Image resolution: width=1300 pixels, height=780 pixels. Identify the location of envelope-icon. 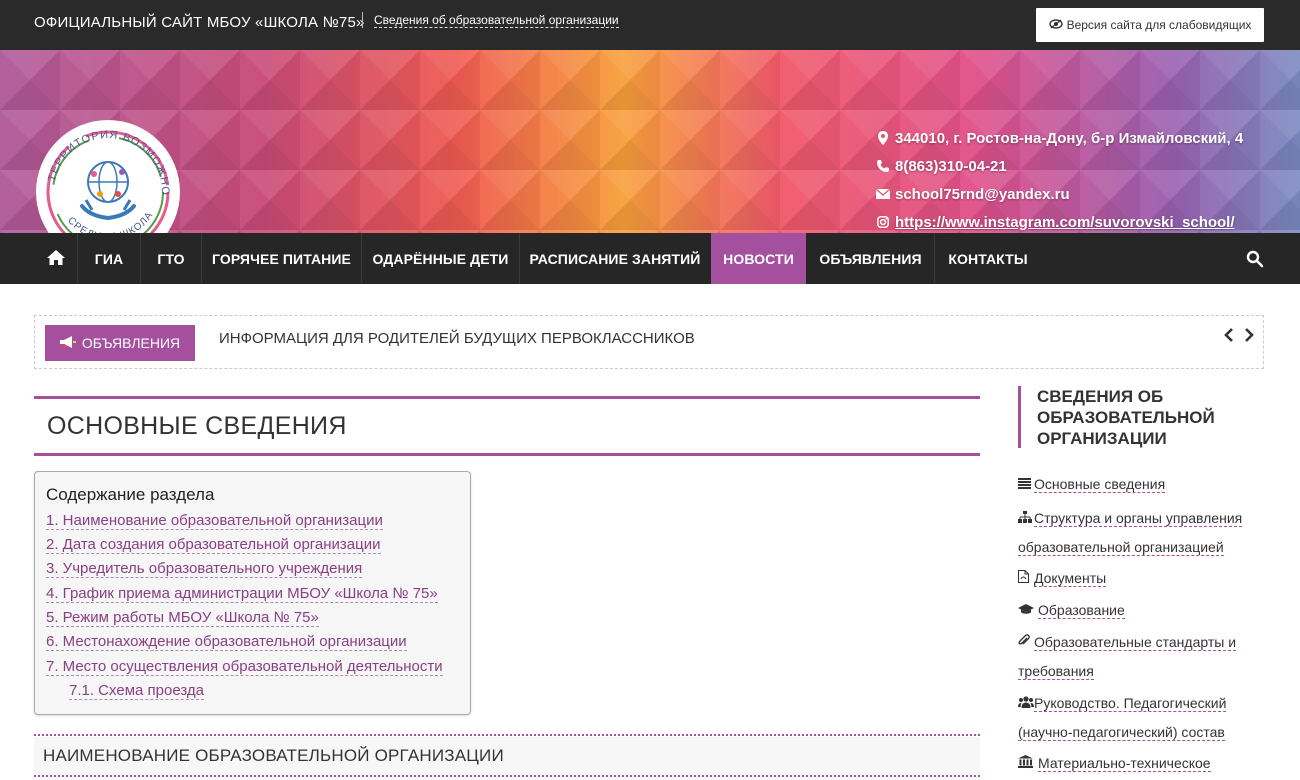
(883, 194).